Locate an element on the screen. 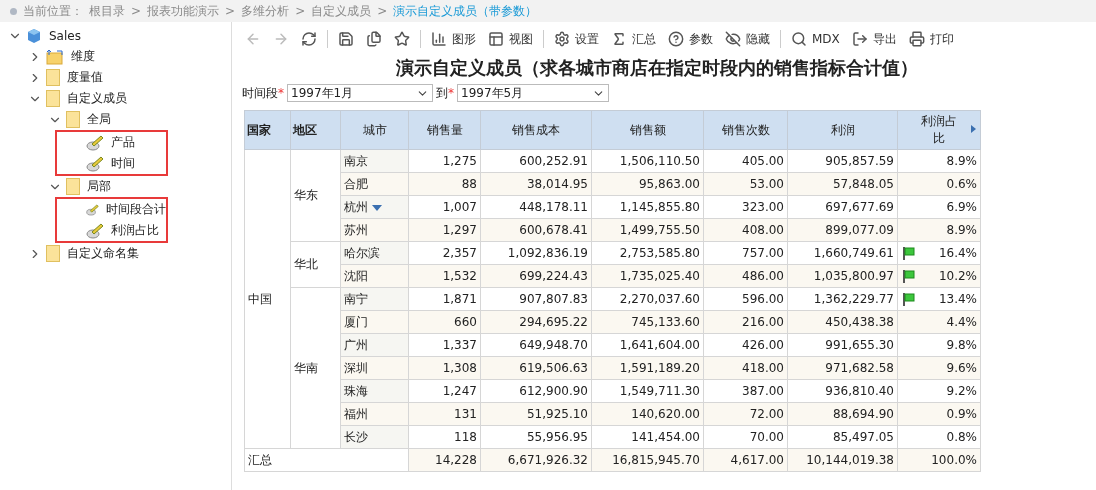 The image size is (1096, 490). column-header: 城市 is located at coordinates (374, 130).